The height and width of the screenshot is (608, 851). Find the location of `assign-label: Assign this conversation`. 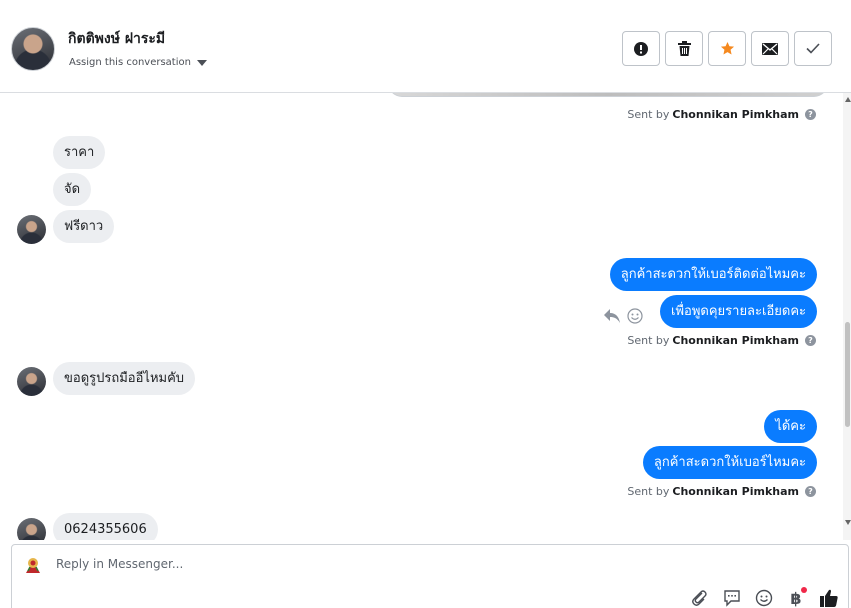

assign-label: Assign this conversation is located at coordinates (130, 62).